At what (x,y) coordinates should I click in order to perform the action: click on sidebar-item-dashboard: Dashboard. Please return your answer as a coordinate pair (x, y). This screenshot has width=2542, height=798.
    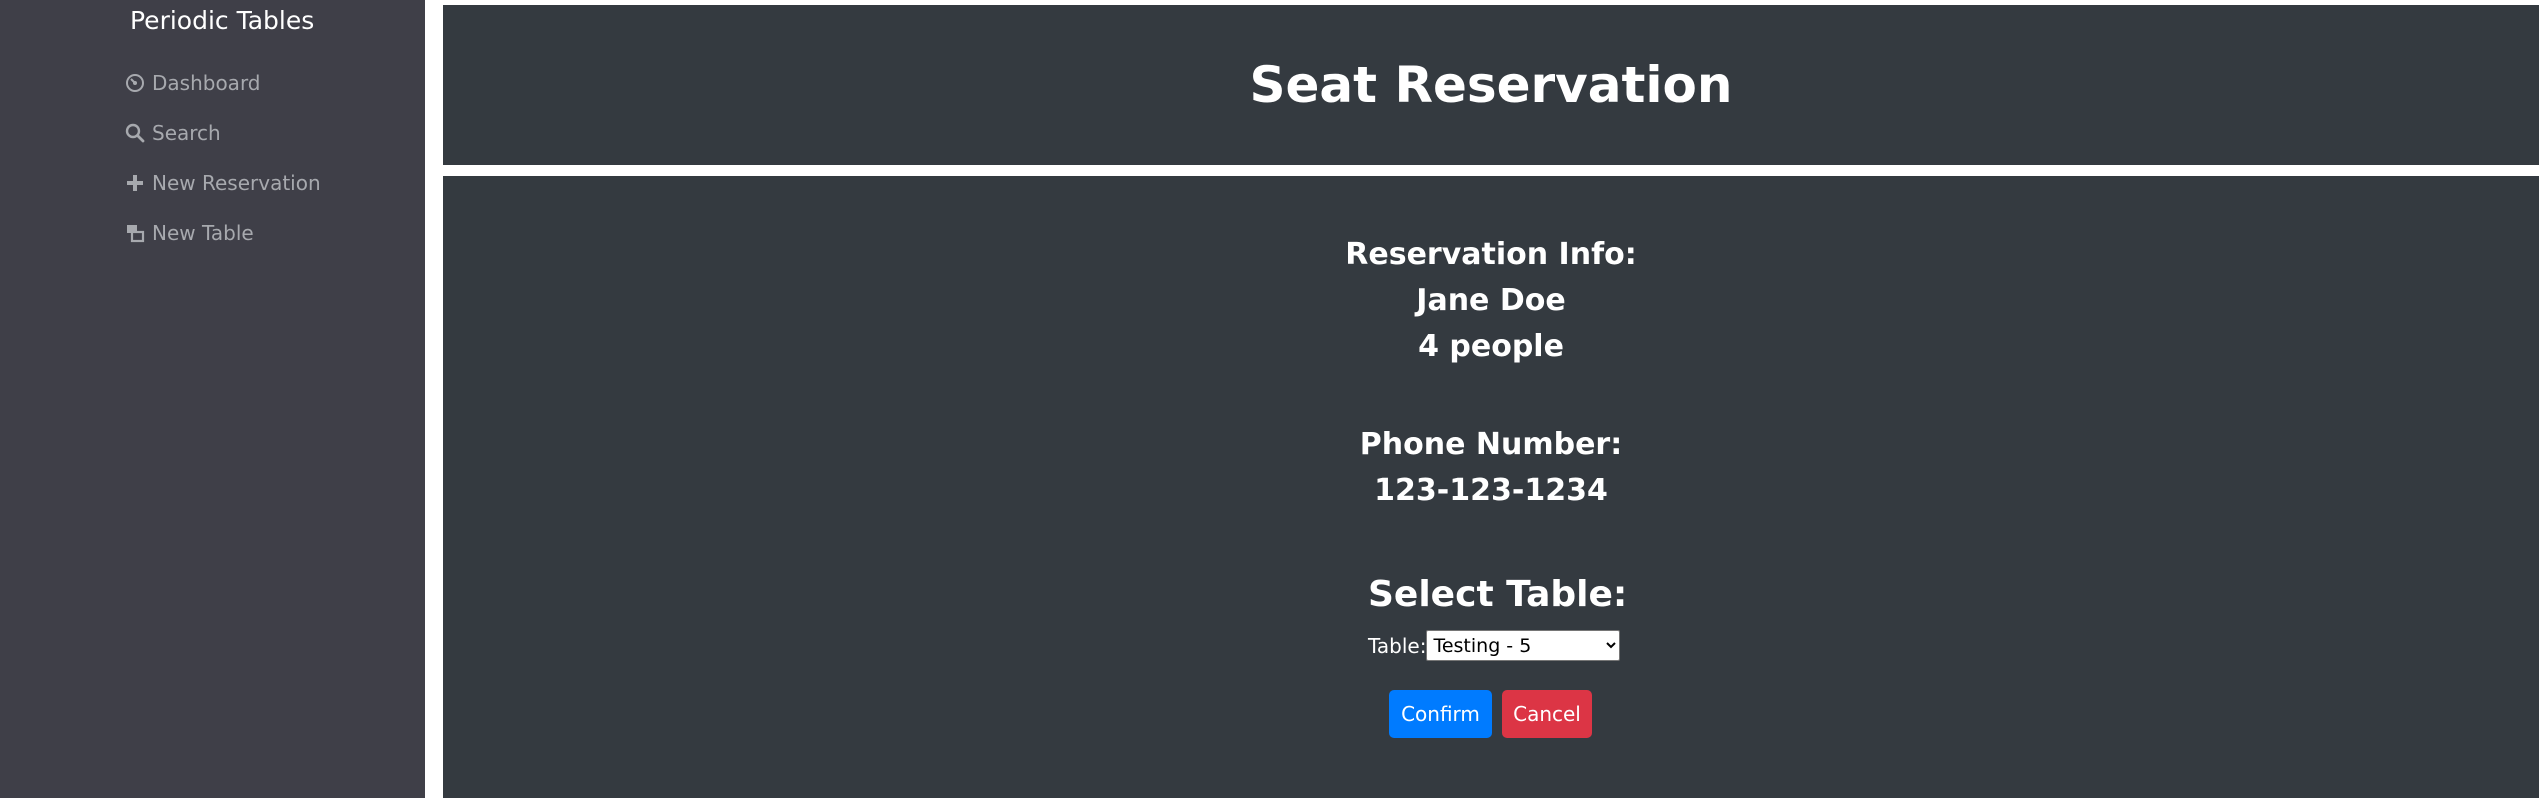
    Looking at the image, I should click on (222, 83).